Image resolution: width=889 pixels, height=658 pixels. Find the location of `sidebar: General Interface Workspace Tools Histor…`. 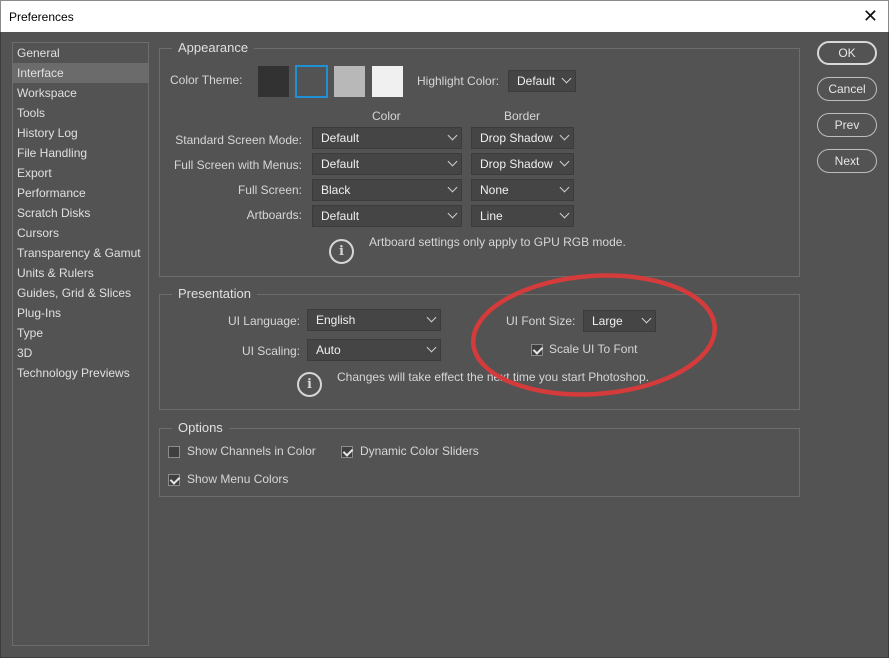

sidebar: General Interface Workspace Tools Histor… is located at coordinates (80, 344).